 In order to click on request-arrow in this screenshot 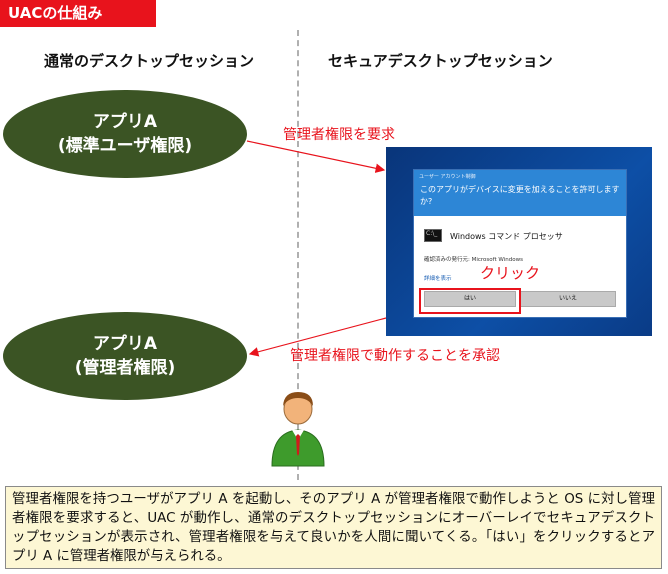, I will do `click(316, 156)`.